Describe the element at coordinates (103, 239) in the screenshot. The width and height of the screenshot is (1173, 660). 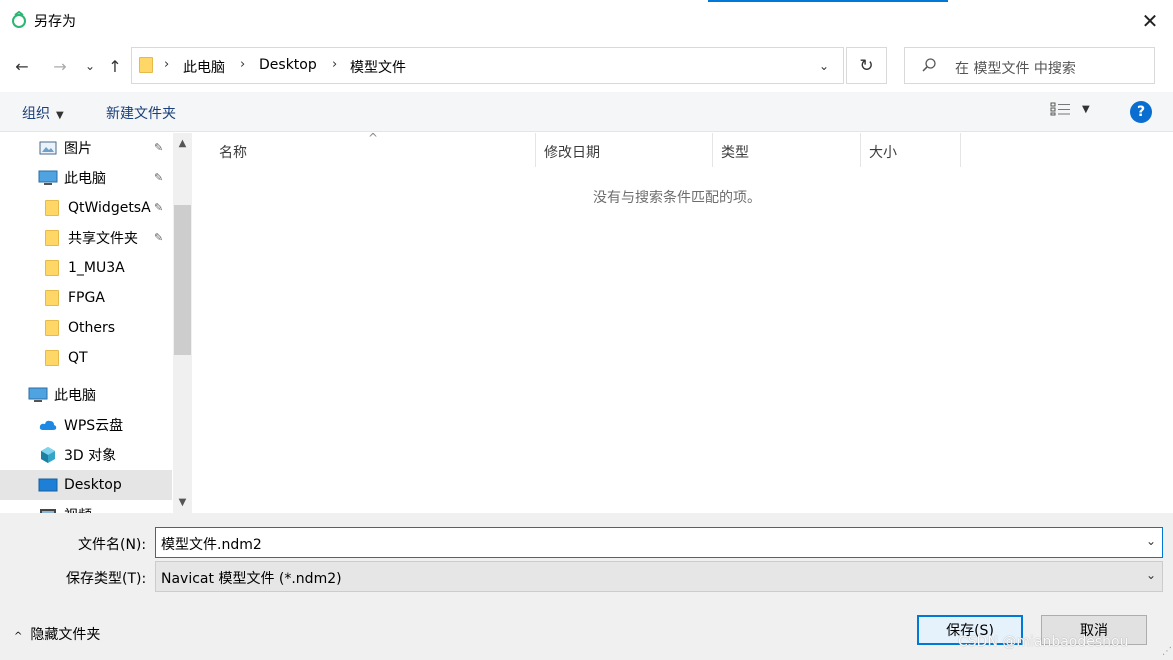
I see `sidebar-item-label: 共享文件夹` at that location.